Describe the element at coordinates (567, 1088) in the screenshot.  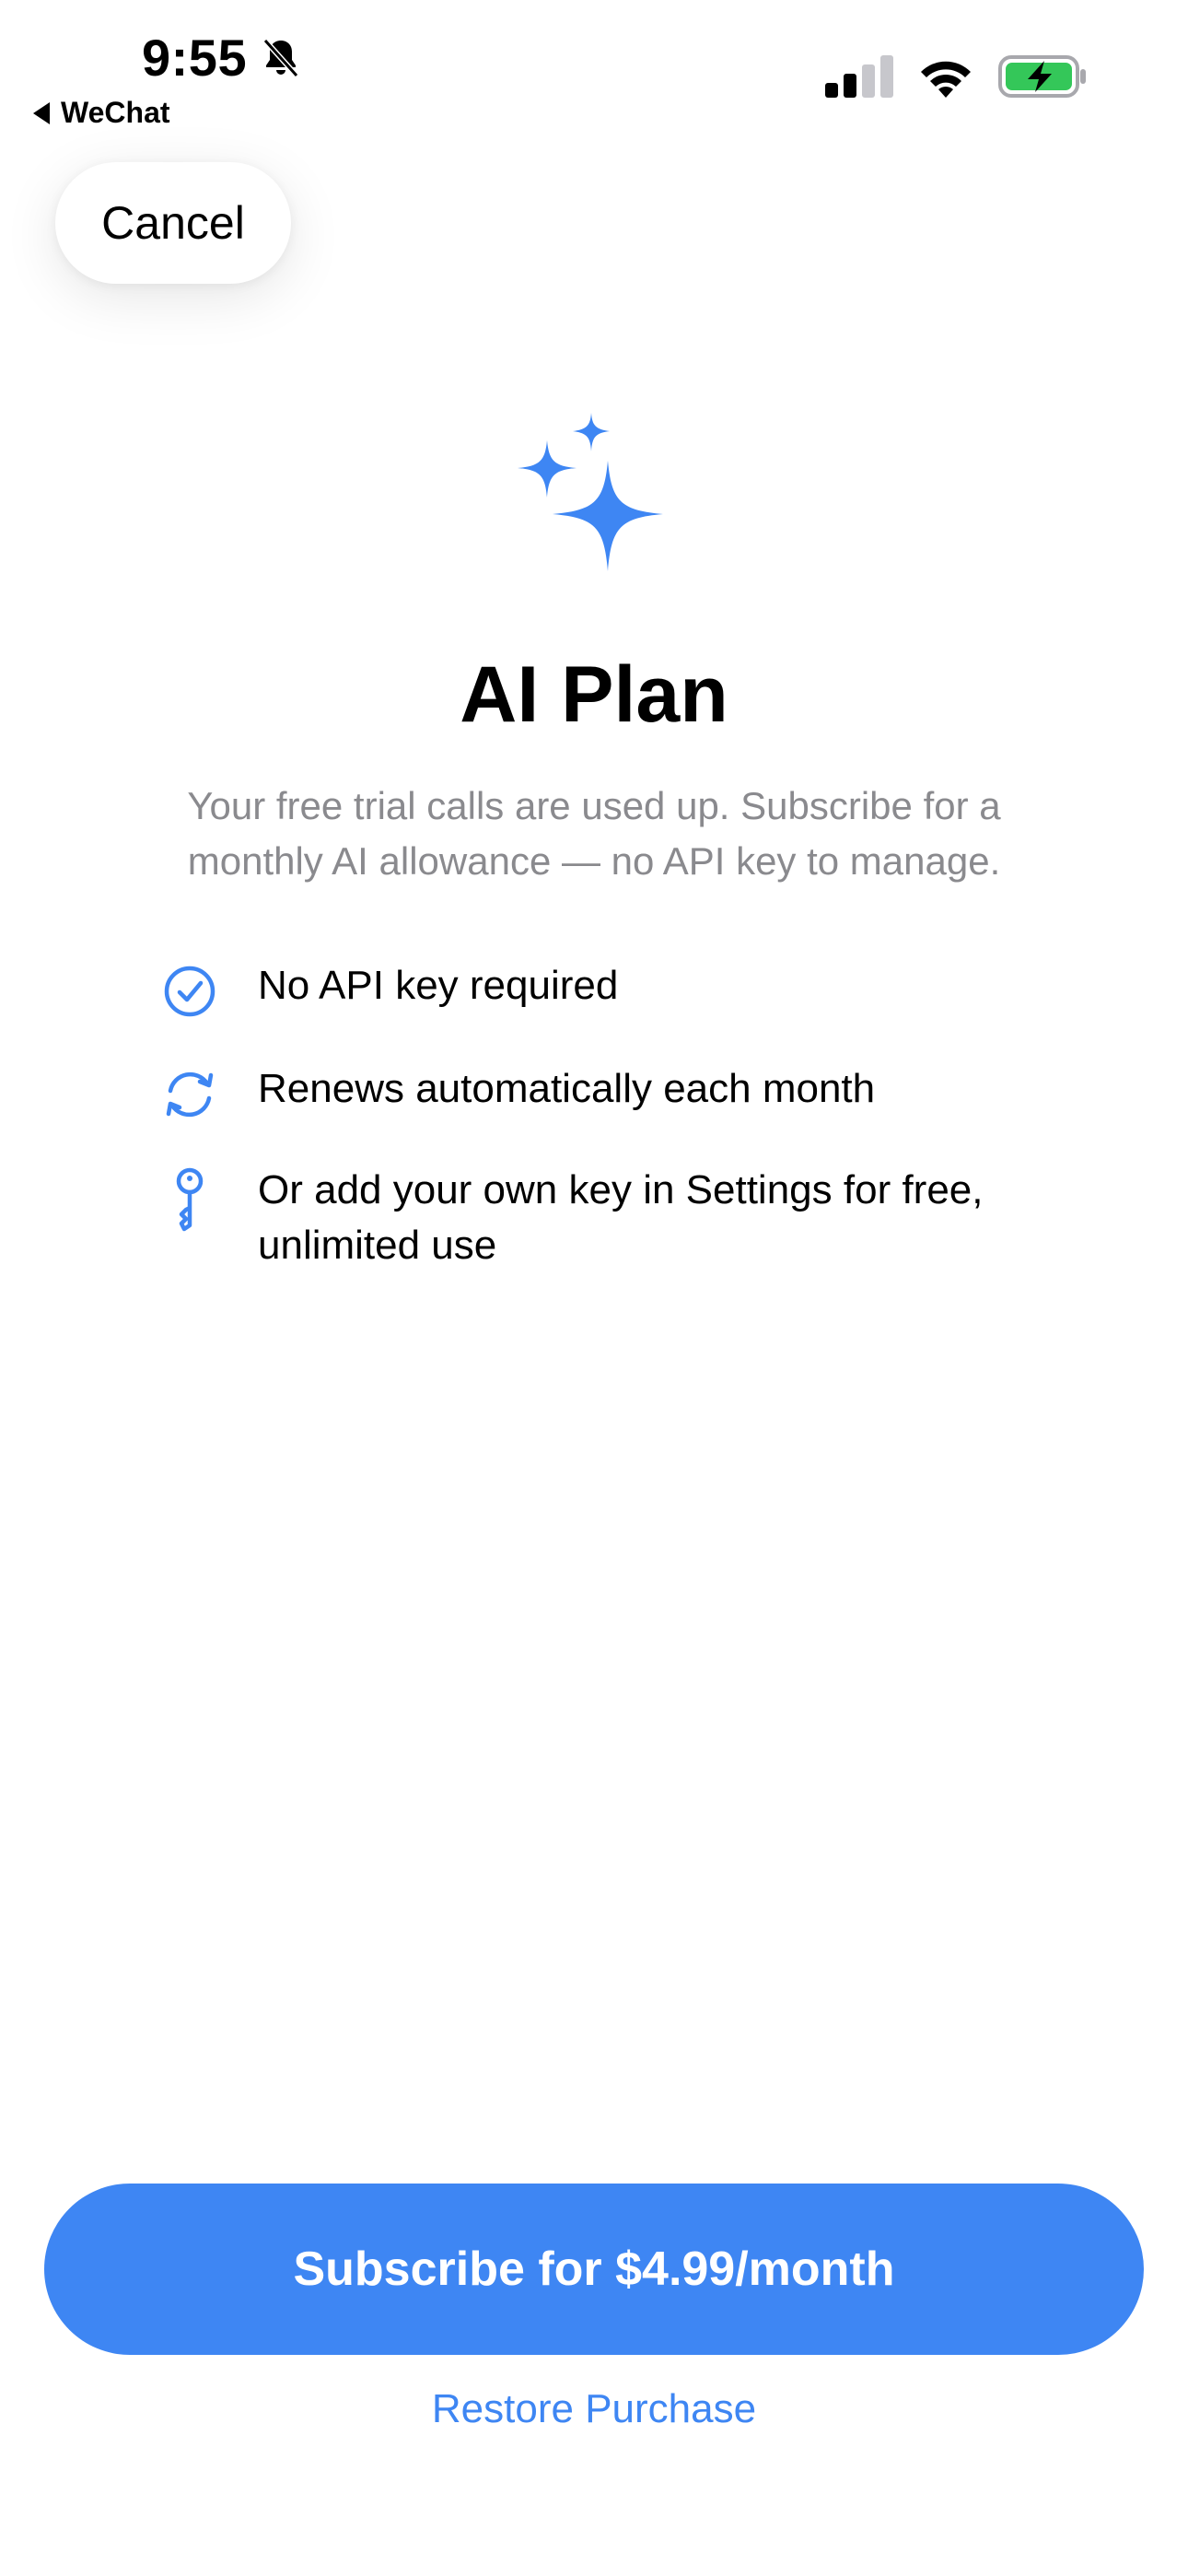
I see `feature-text: Renews automatically each month` at that location.